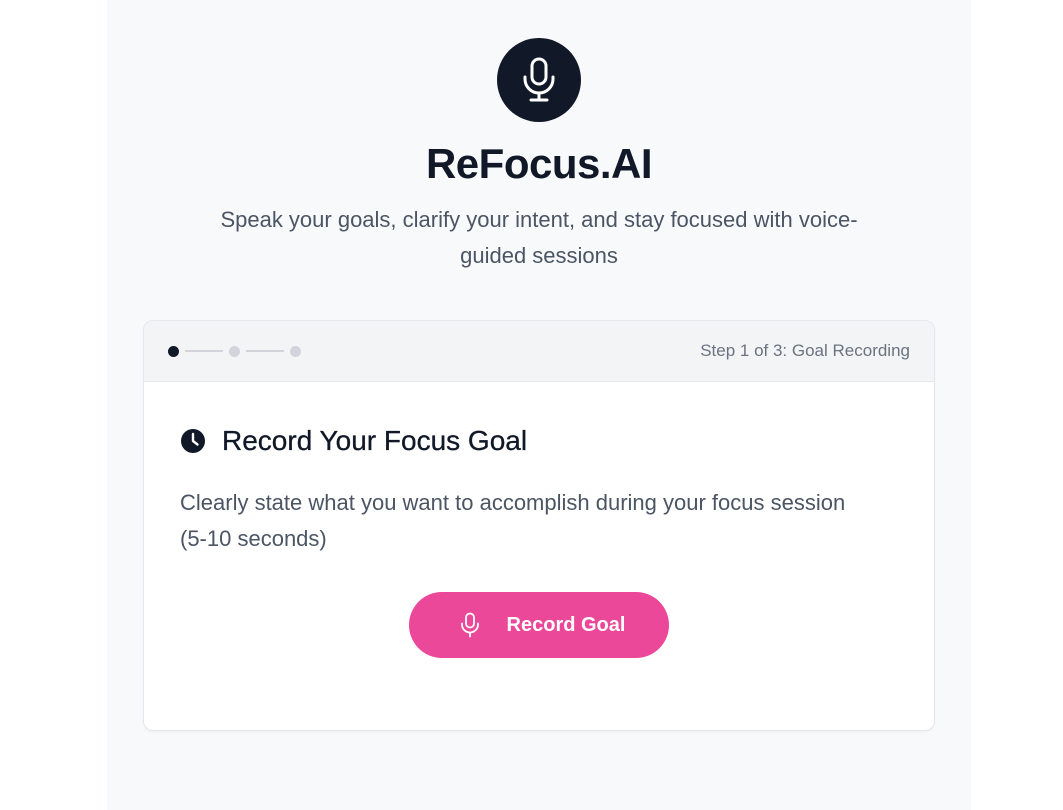 This screenshot has width=1063, height=810. Describe the element at coordinates (193, 441) in the screenshot. I see `clock-icon` at that location.